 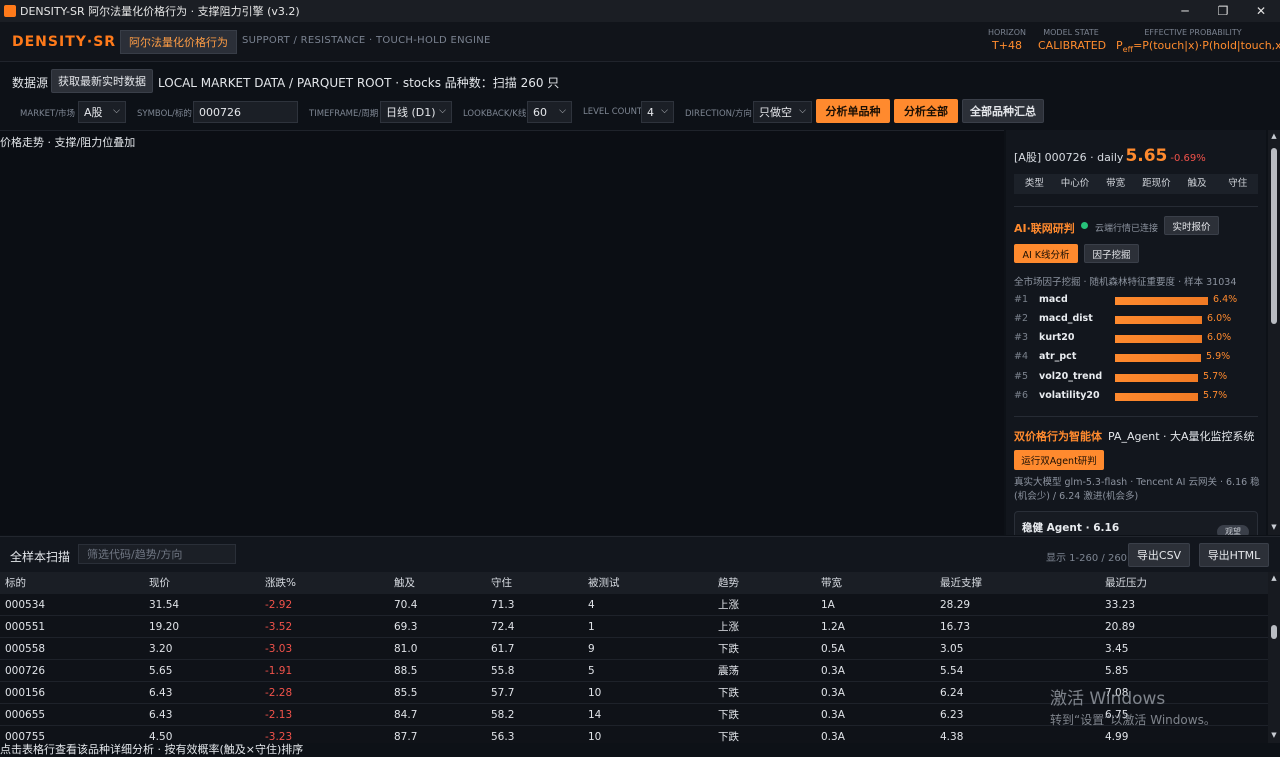 What do you see at coordinates (833, 627) in the screenshot?
I see `cell-col-width: 1.2A` at bounding box center [833, 627].